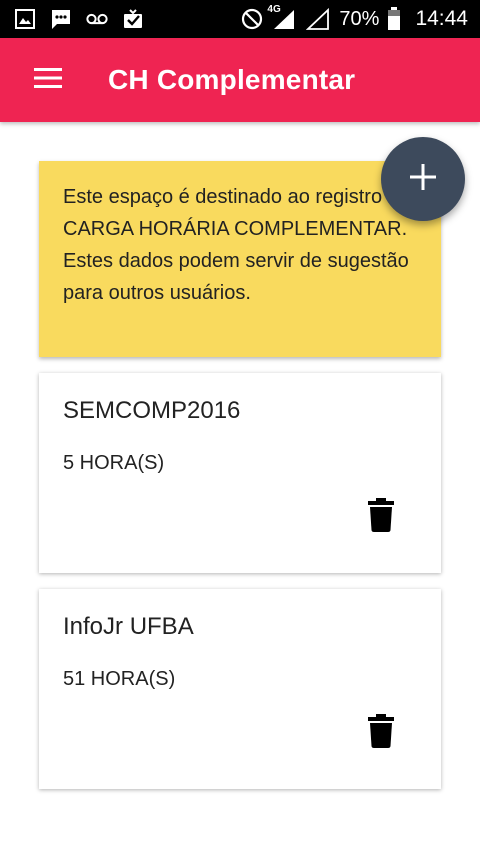  I want to click on image-icon, so click(25, 19).